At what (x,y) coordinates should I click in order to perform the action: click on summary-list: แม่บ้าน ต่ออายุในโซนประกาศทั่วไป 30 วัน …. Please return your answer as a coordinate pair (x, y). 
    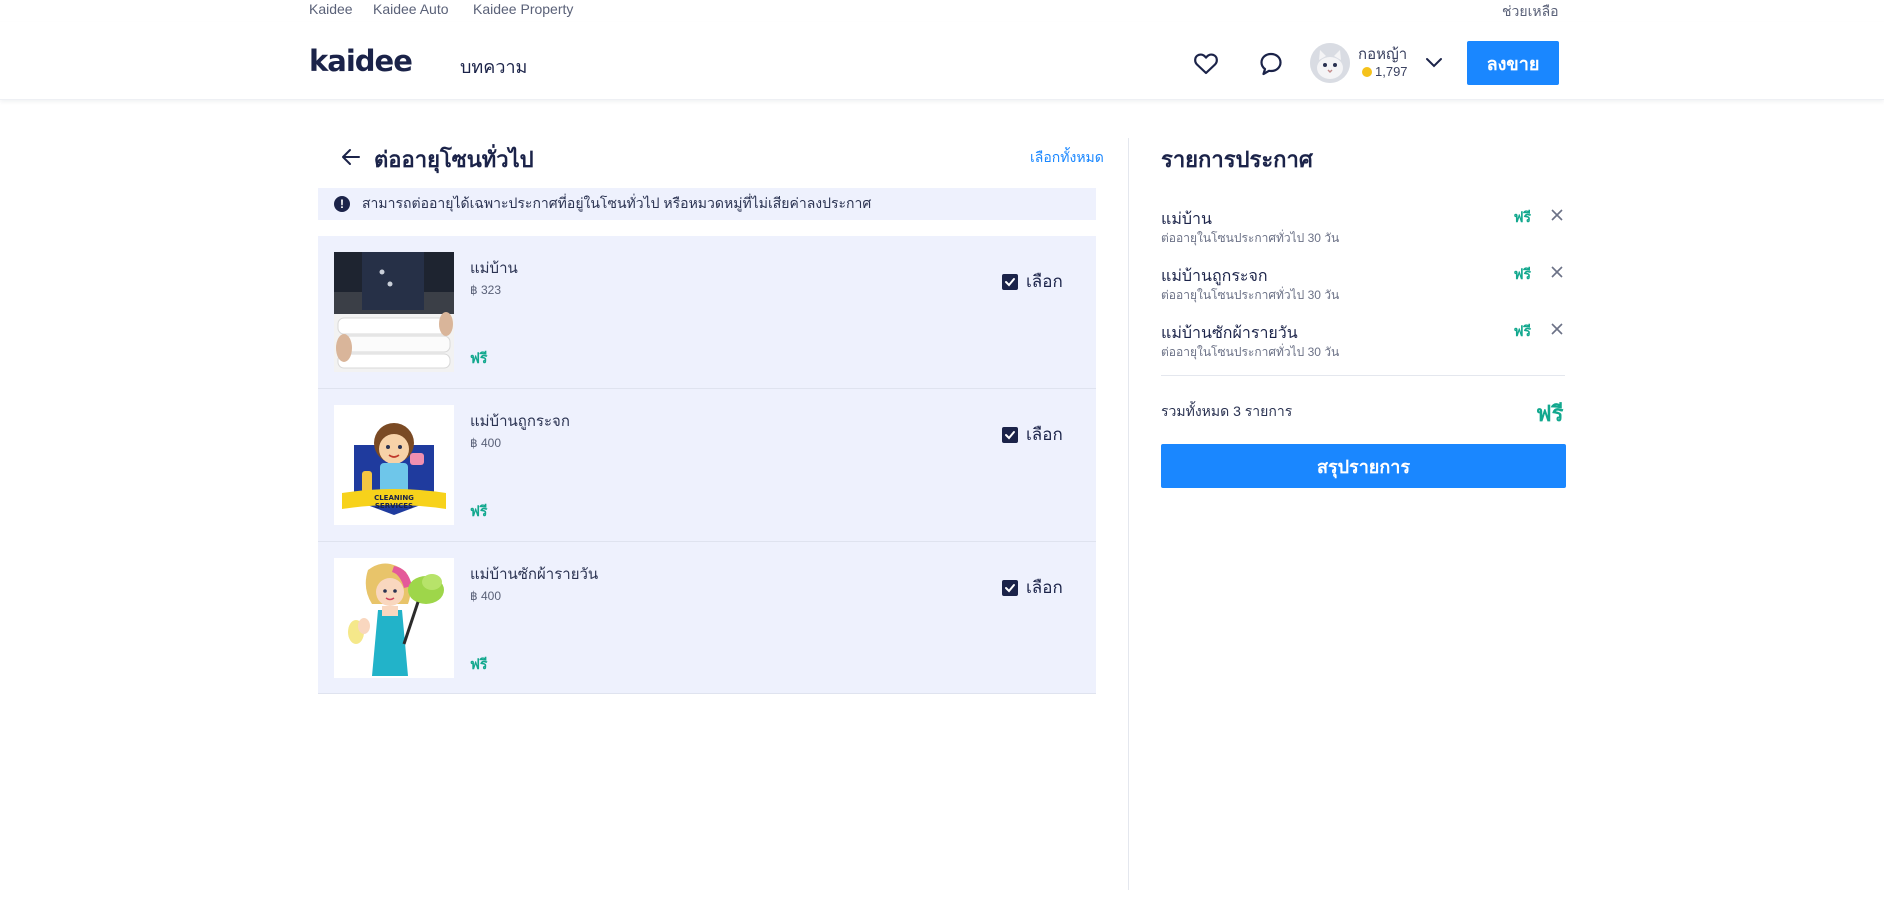
    Looking at the image, I should click on (1363, 290).